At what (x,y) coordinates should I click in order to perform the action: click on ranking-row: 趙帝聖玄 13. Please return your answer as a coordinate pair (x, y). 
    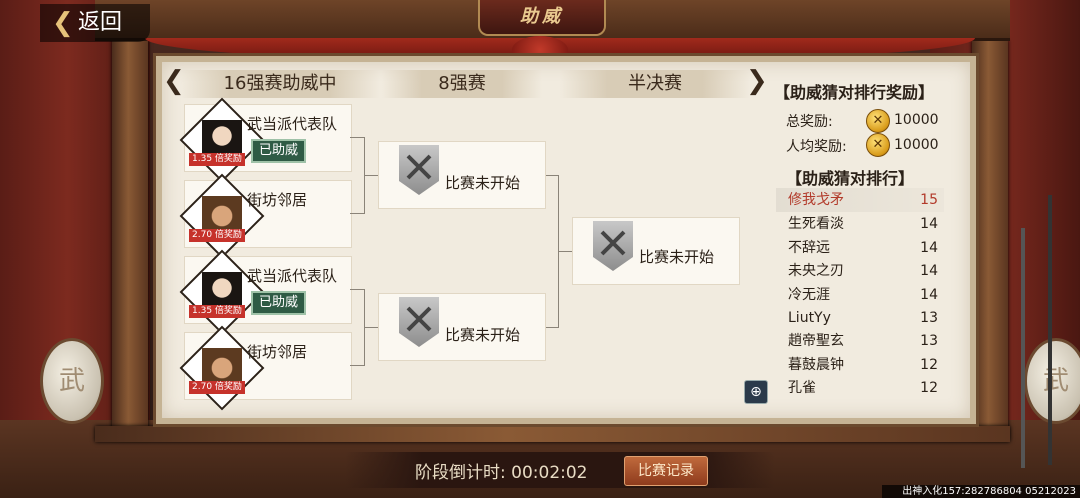
    Looking at the image, I should click on (863, 341).